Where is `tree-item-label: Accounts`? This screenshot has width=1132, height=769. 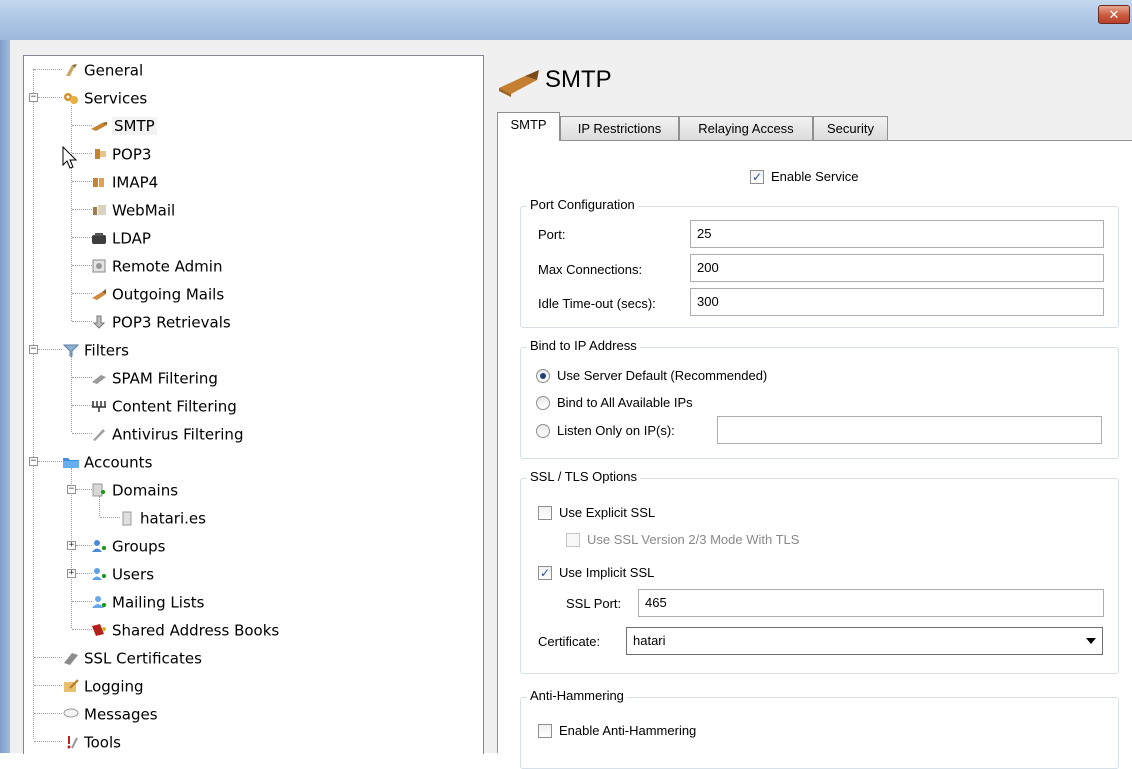
tree-item-label: Accounts is located at coordinates (118, 462).